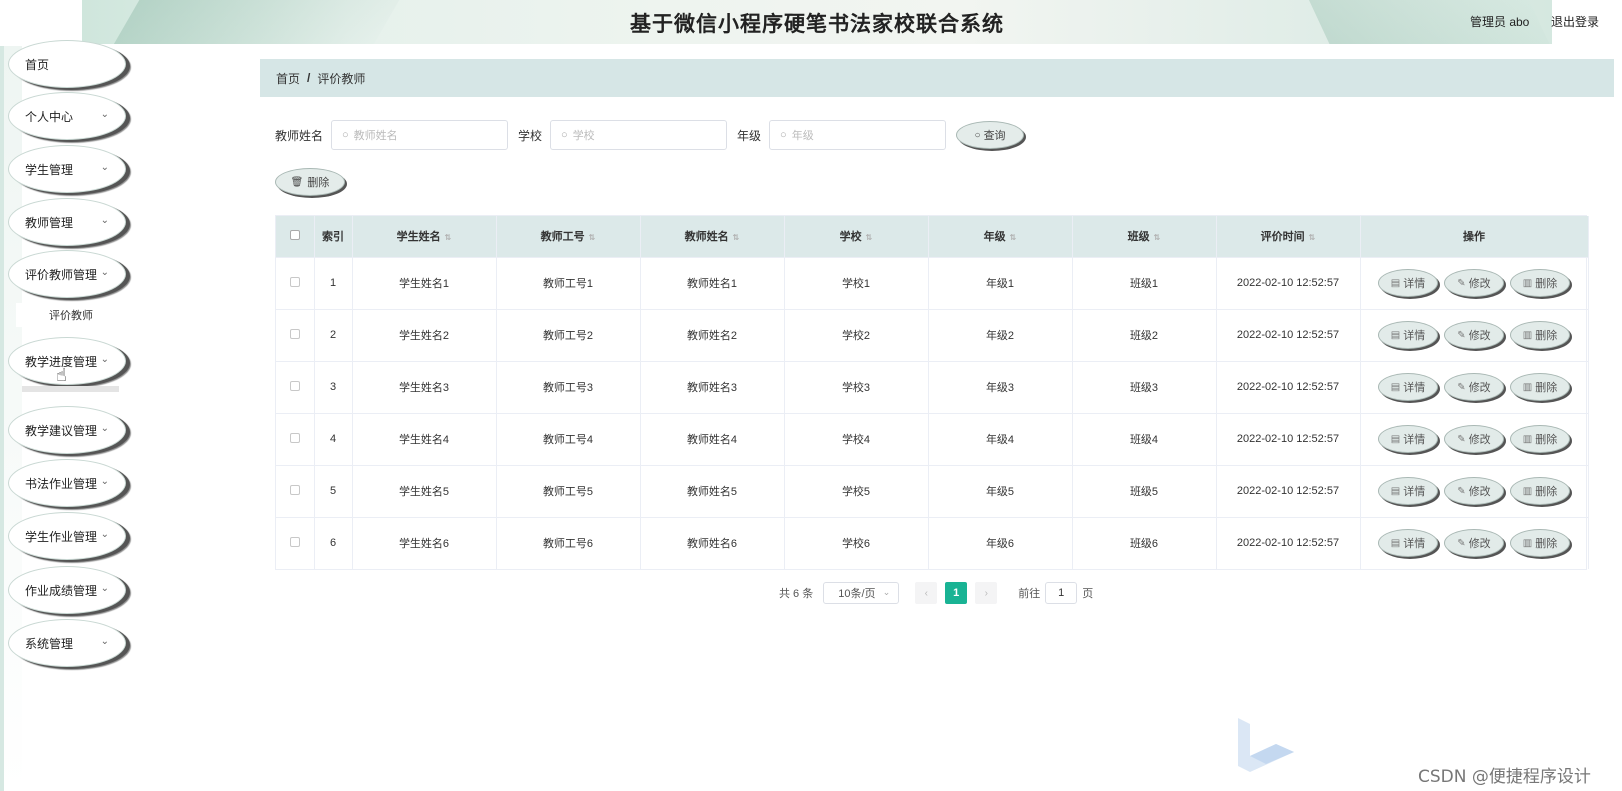 The height and width of the screenshot is (791, 1622). What do you see at coordinates (1504, 777) in the screenshot?
I see `watermark-text: CSDN @便捷程序设计` at bounding box center [1504, 777].